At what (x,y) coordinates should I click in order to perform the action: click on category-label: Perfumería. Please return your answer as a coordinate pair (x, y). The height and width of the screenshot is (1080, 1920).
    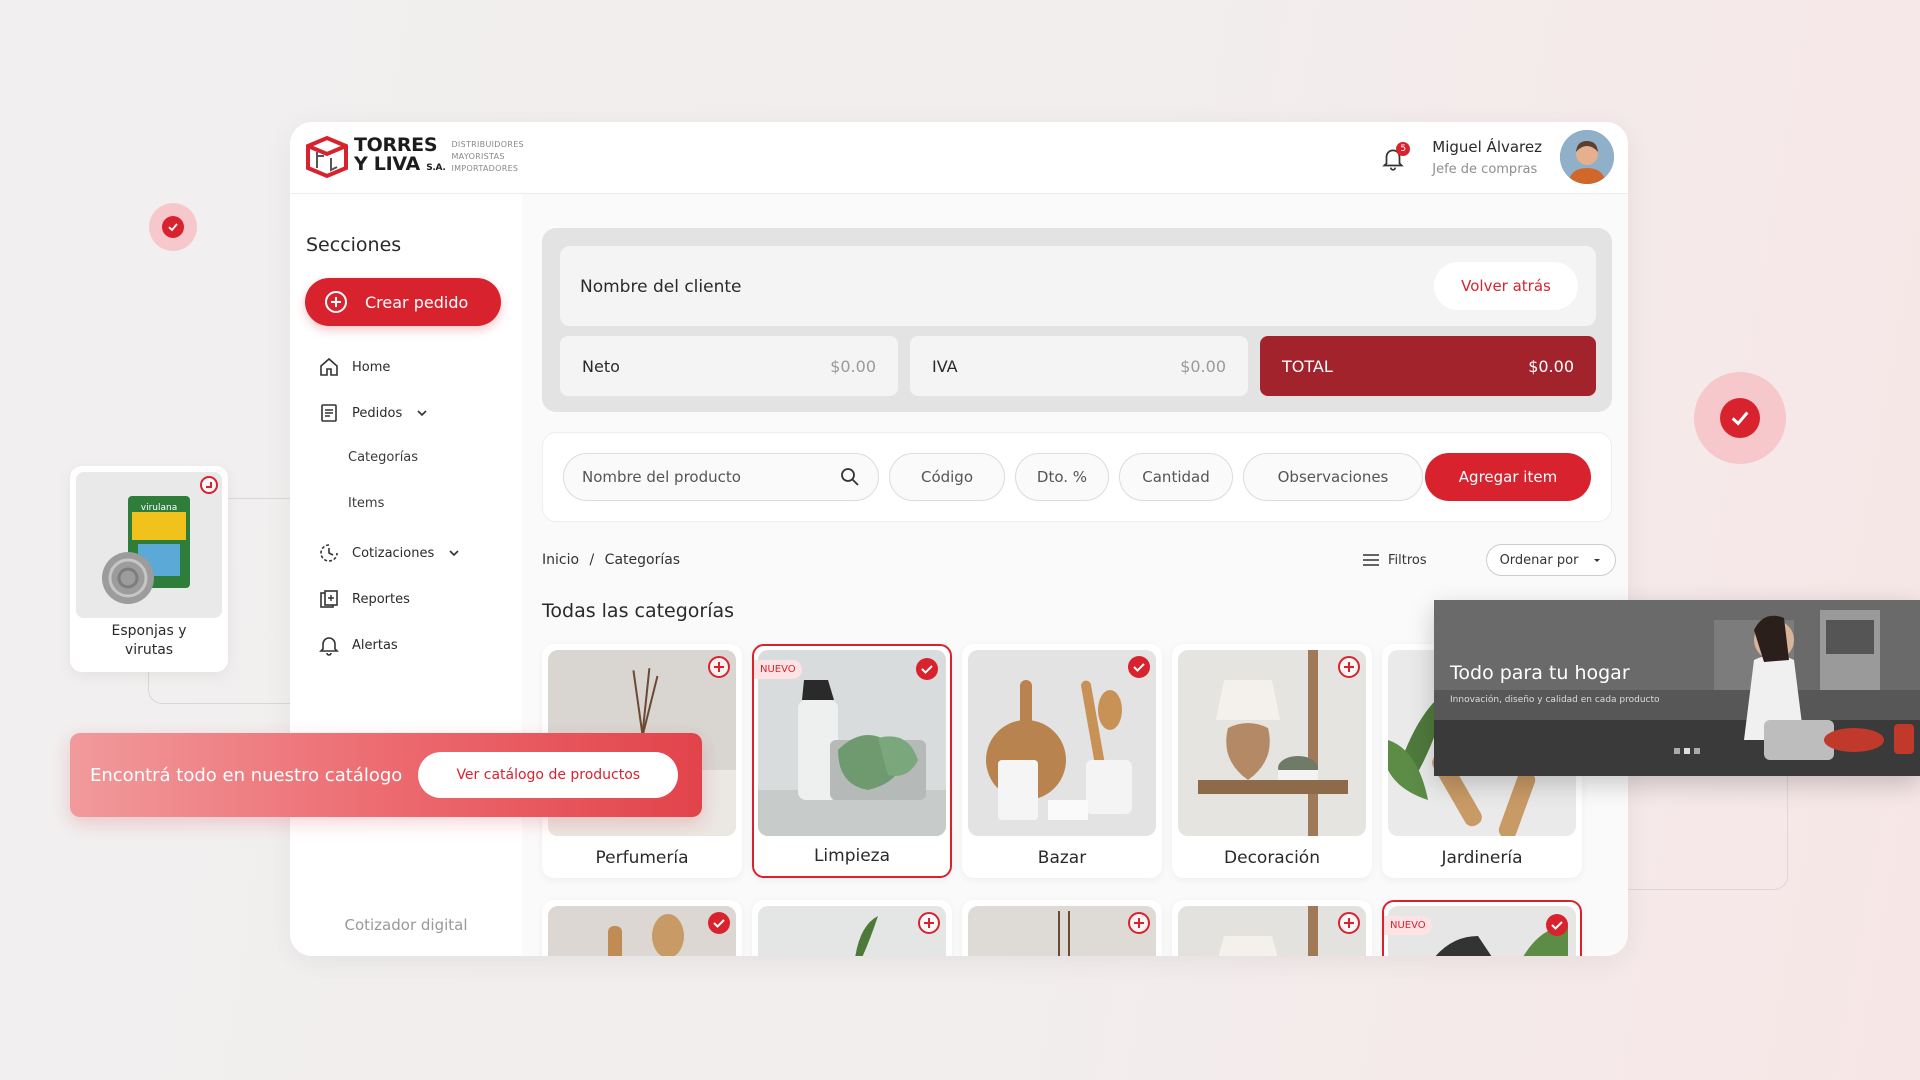
    Looking at the image, I should click on (642, 858).